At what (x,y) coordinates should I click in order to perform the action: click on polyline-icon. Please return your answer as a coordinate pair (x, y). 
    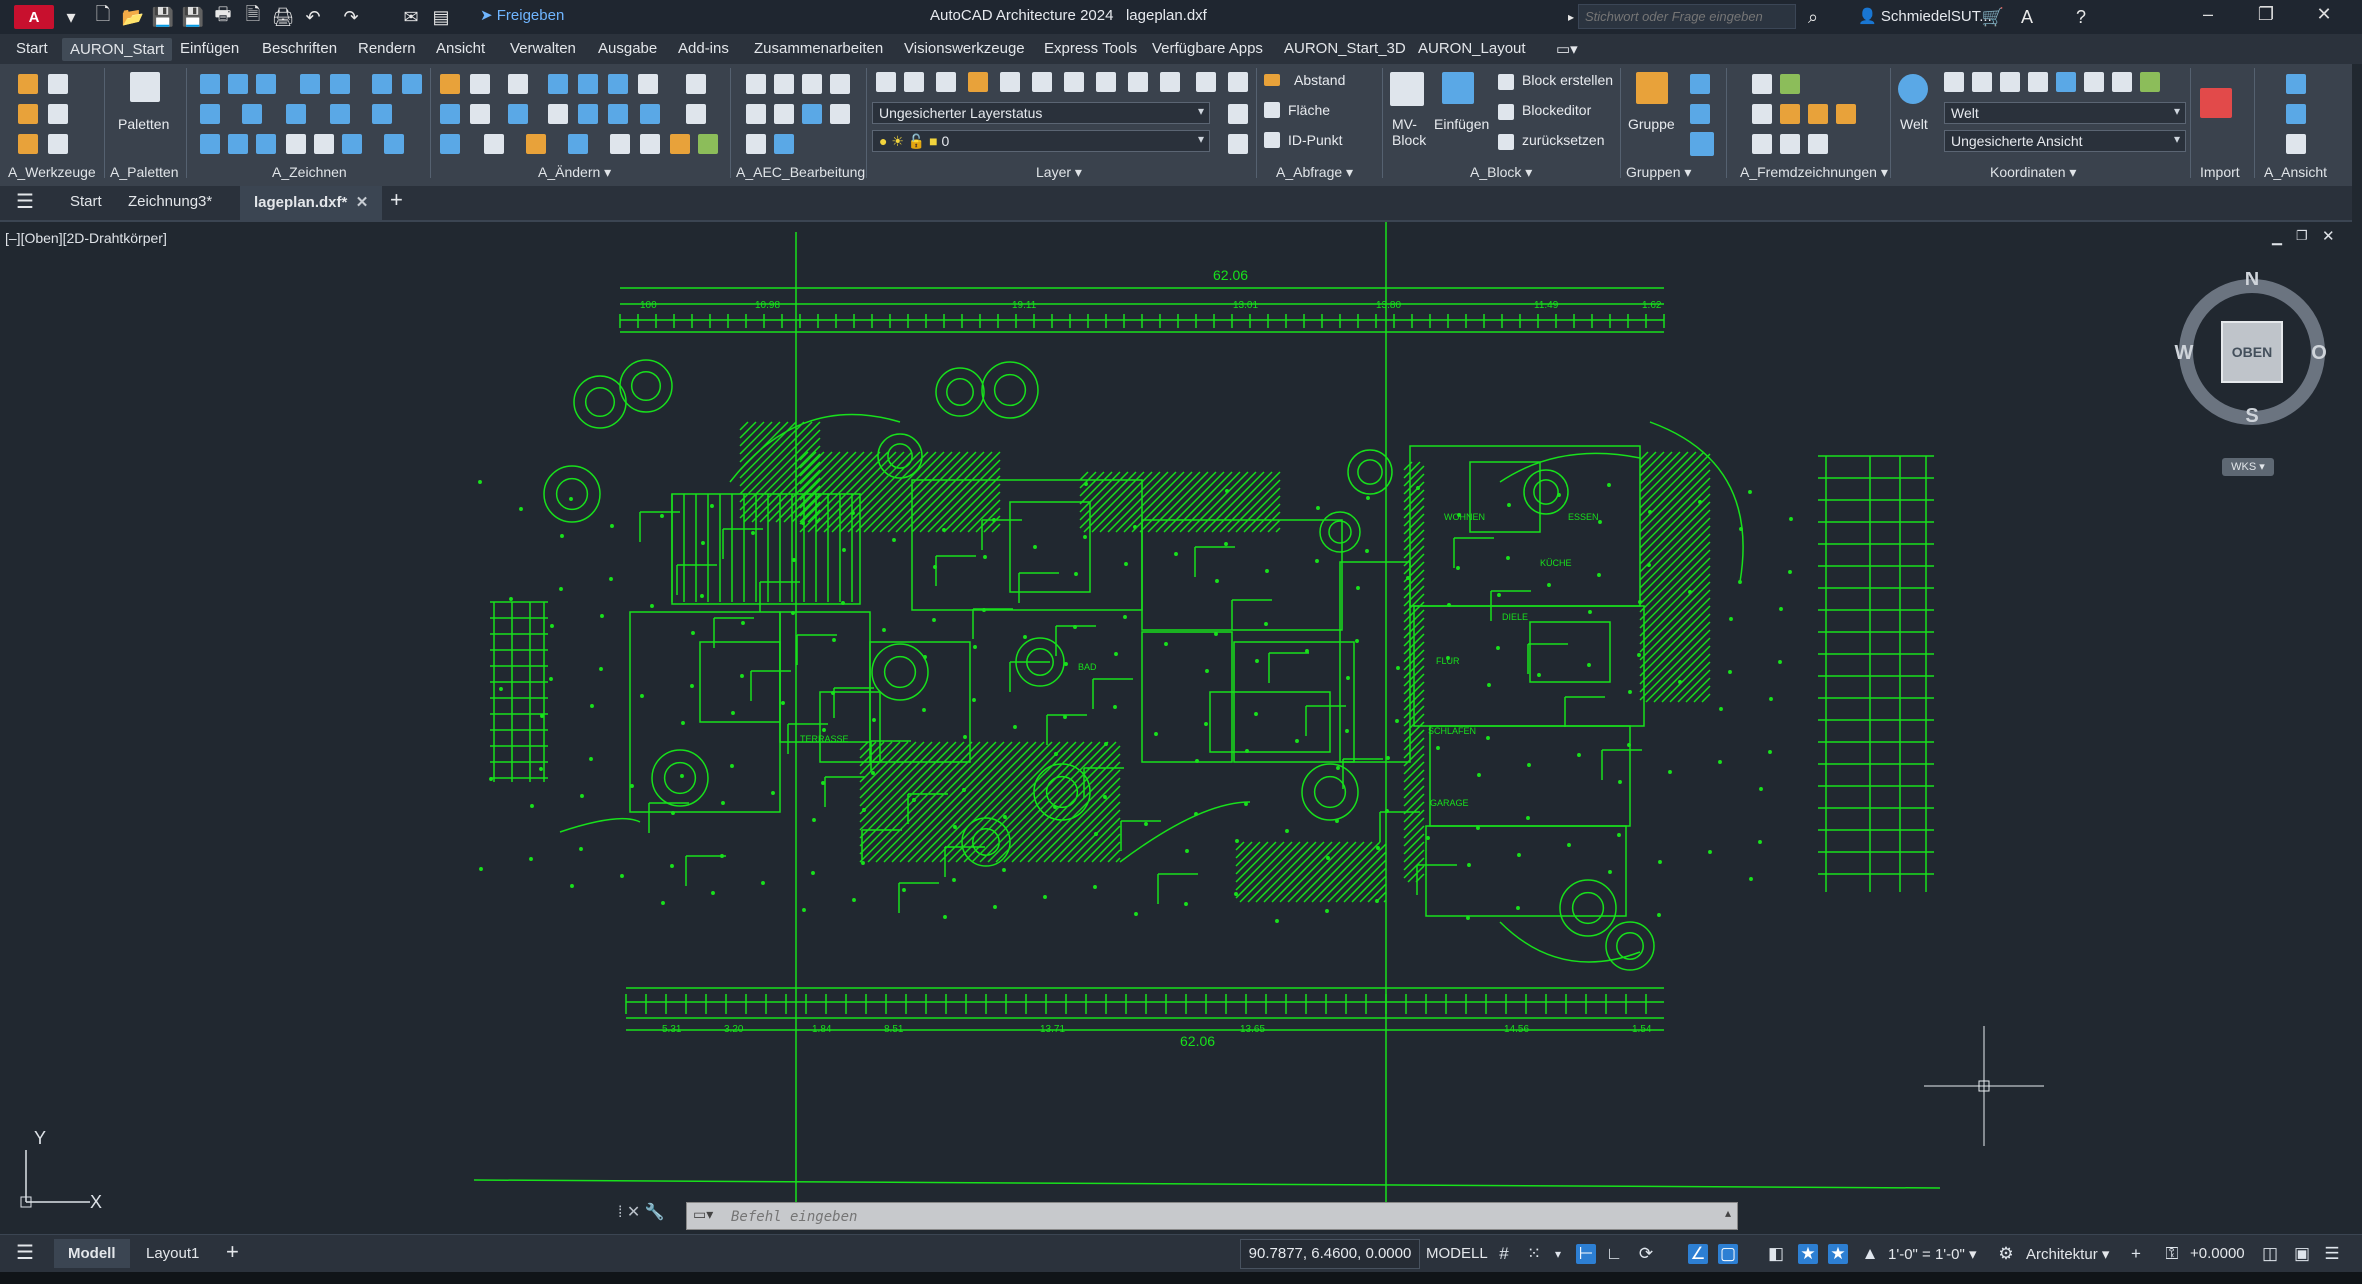
    Looking at the image, I should click on (238, 84).